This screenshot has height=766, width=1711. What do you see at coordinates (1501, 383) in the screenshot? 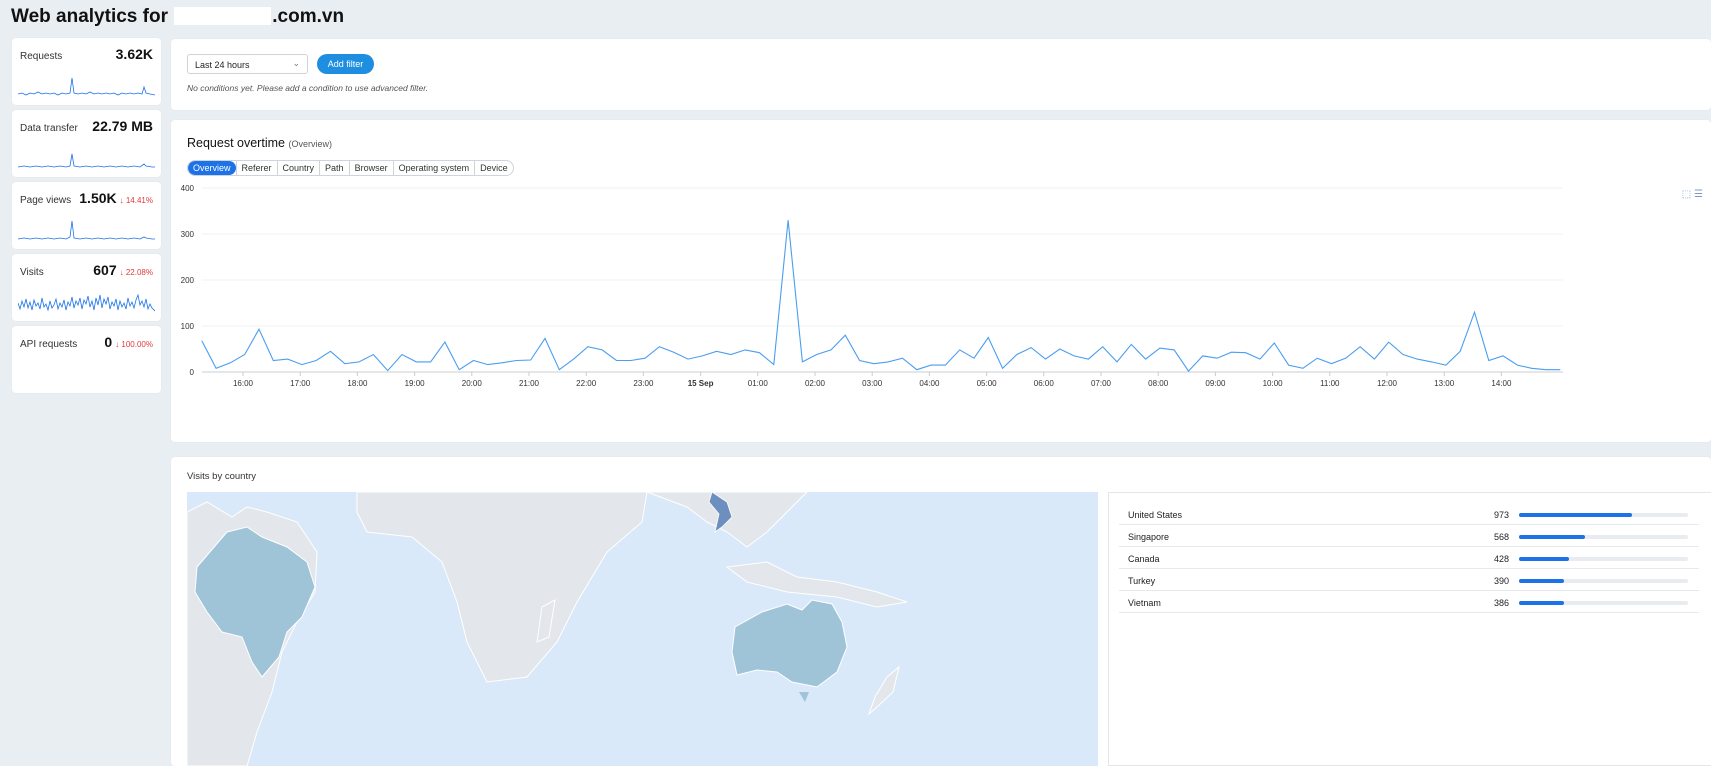
I see `x-tick-label: 14:00` at bounding box center [1501, 383].